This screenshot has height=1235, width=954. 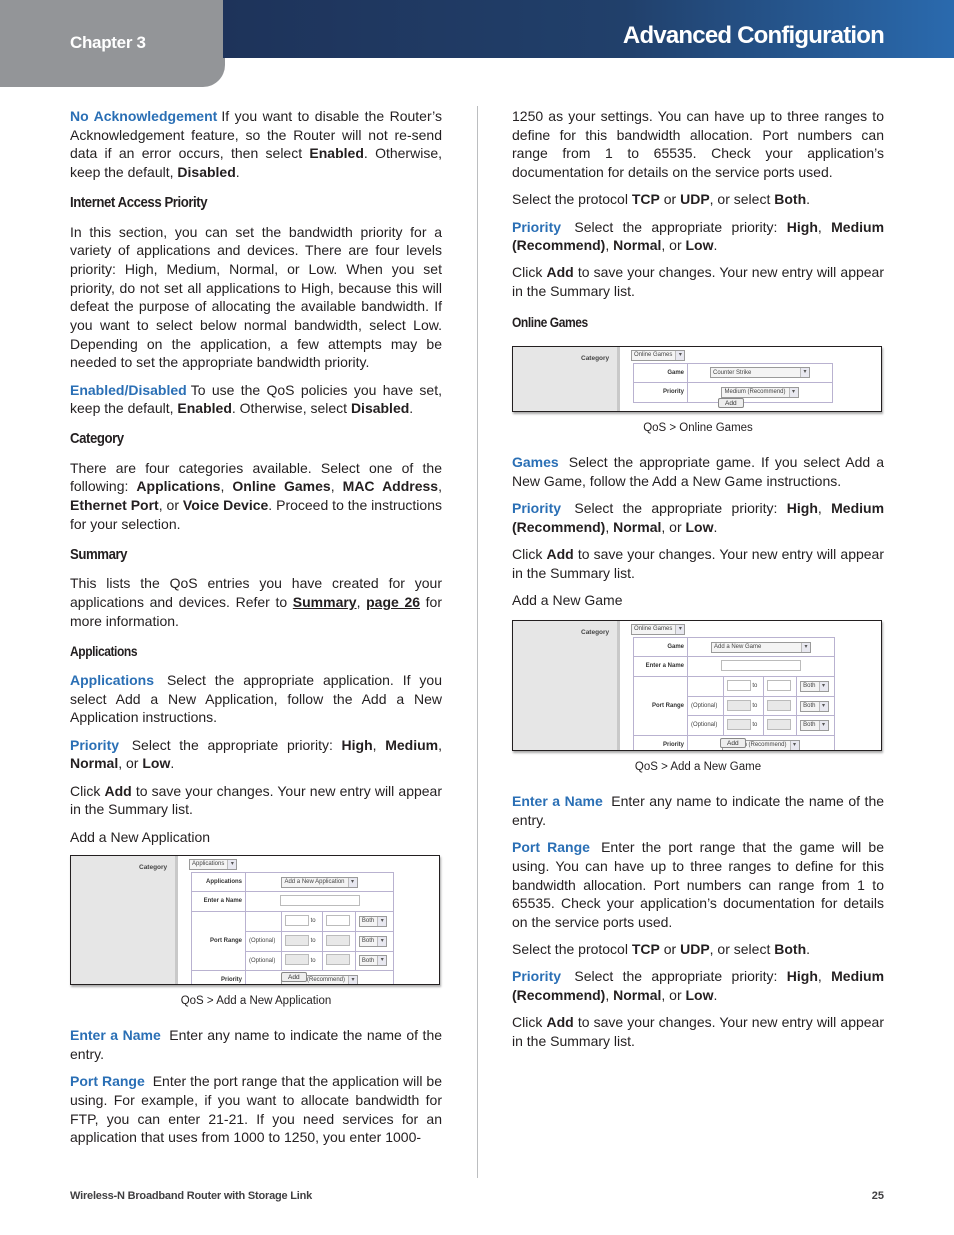 What do you see at coordinates (760, 373) in the screenshot?
I see `game-select: Counter Strike ▾` at bounding box center [760, 373].